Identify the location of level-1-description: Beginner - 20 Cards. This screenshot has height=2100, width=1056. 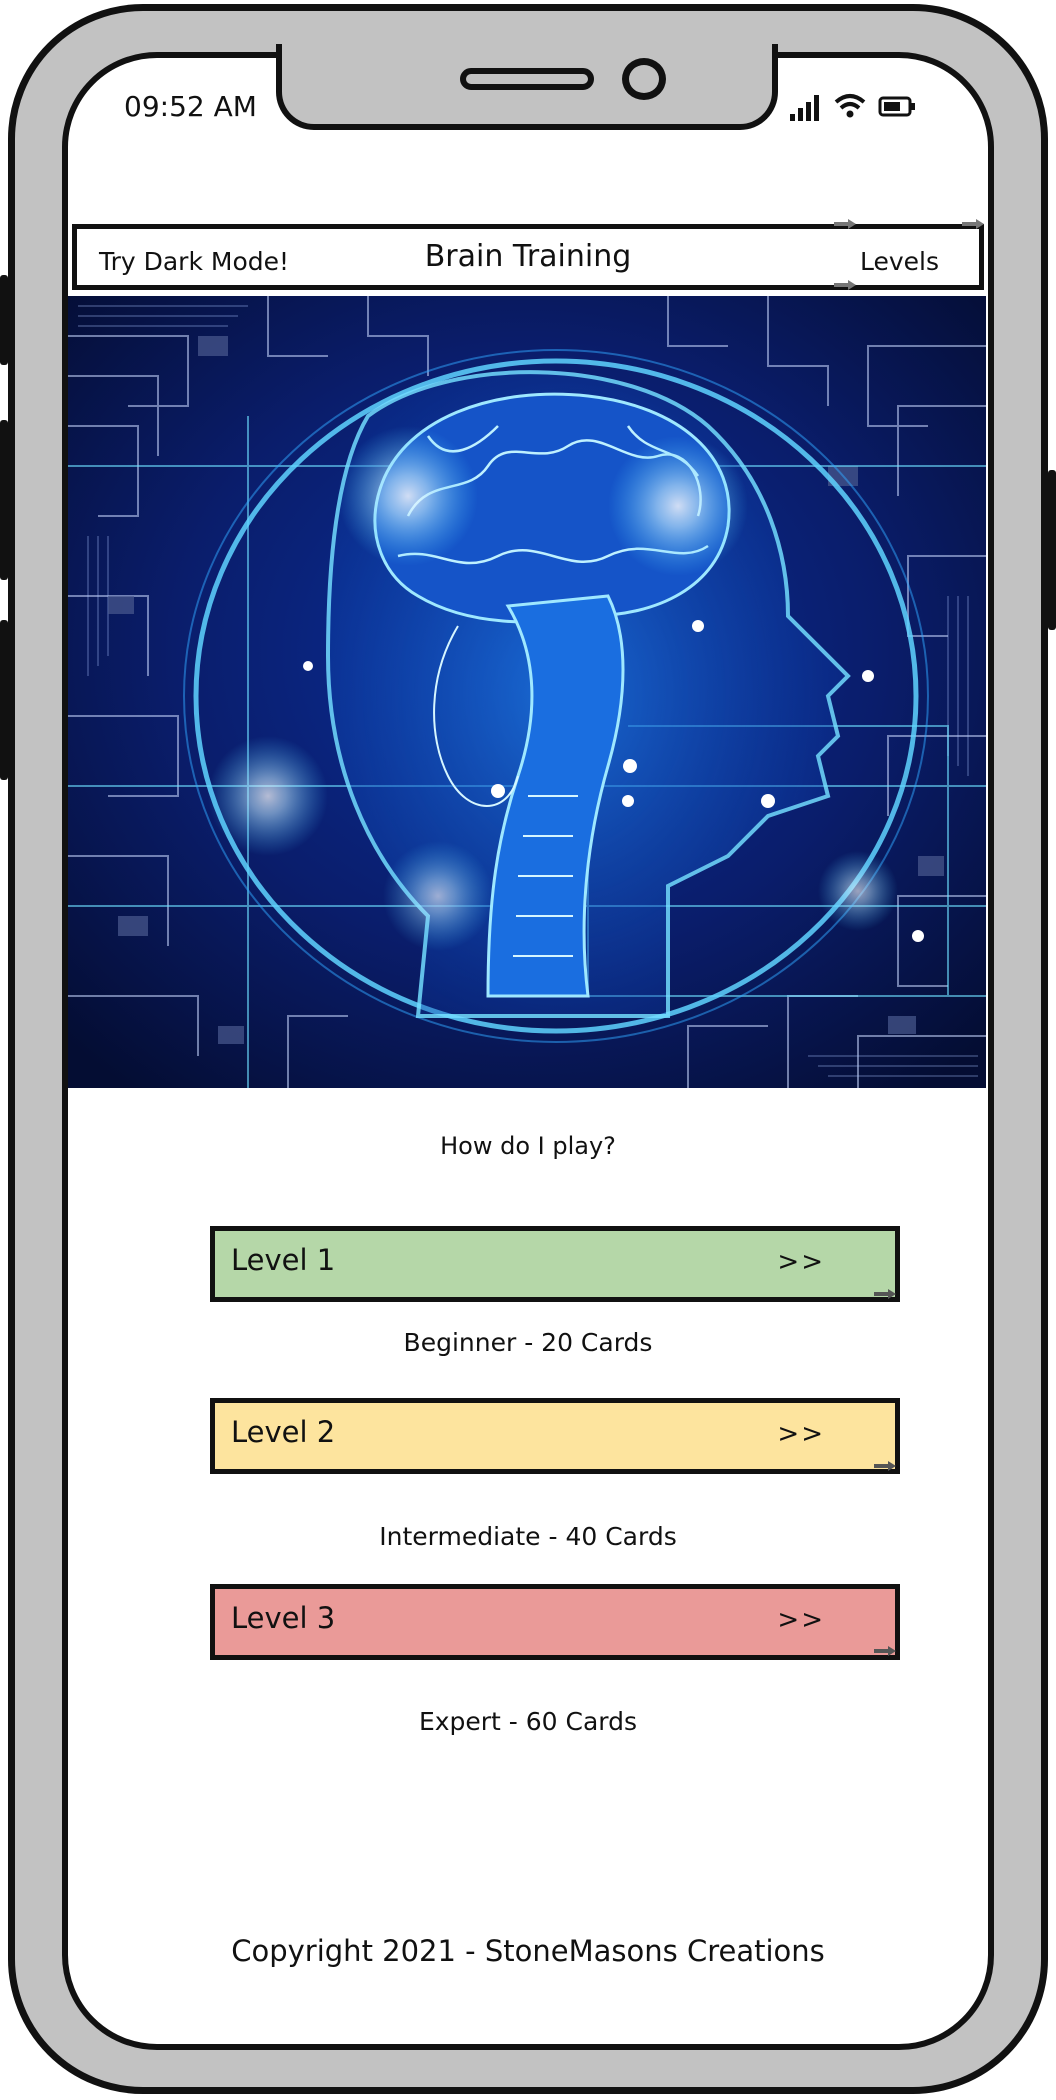
(528, 1342).